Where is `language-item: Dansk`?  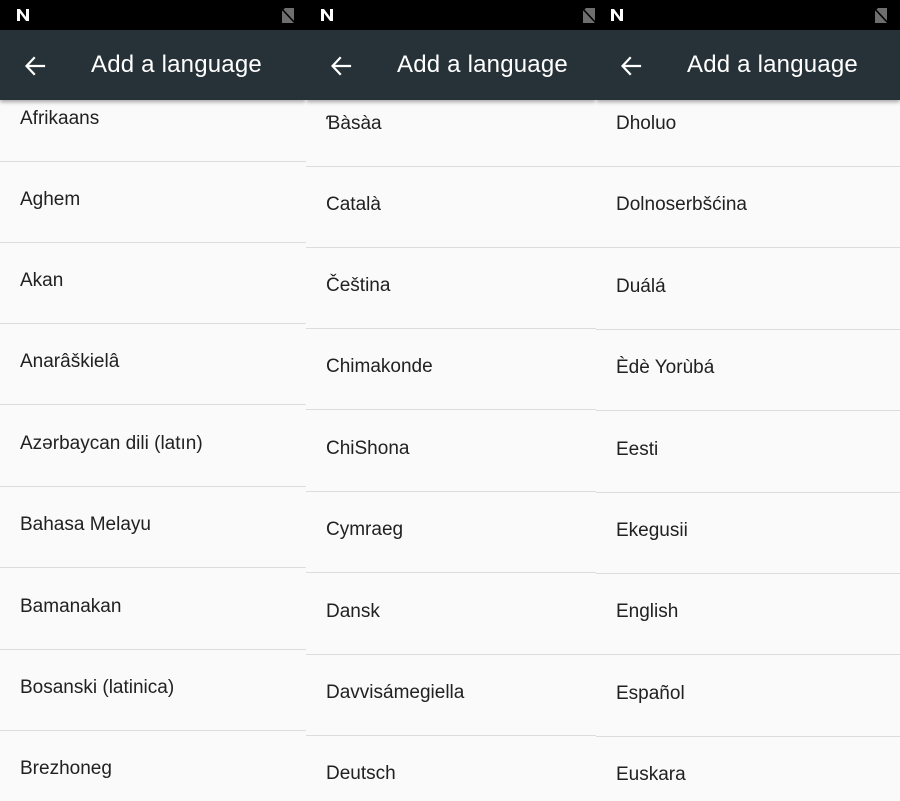
language-item: Dansk is located at coordinates (451, 614).